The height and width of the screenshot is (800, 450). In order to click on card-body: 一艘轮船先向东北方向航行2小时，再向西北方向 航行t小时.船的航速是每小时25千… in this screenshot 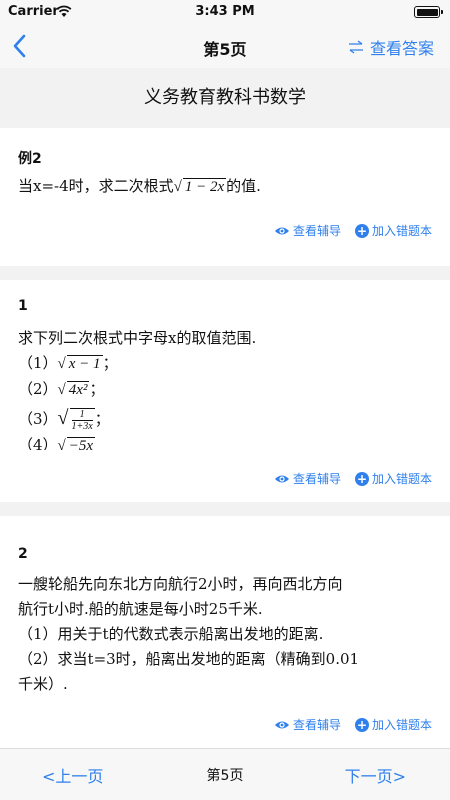, I will do `click(227, 634)`.